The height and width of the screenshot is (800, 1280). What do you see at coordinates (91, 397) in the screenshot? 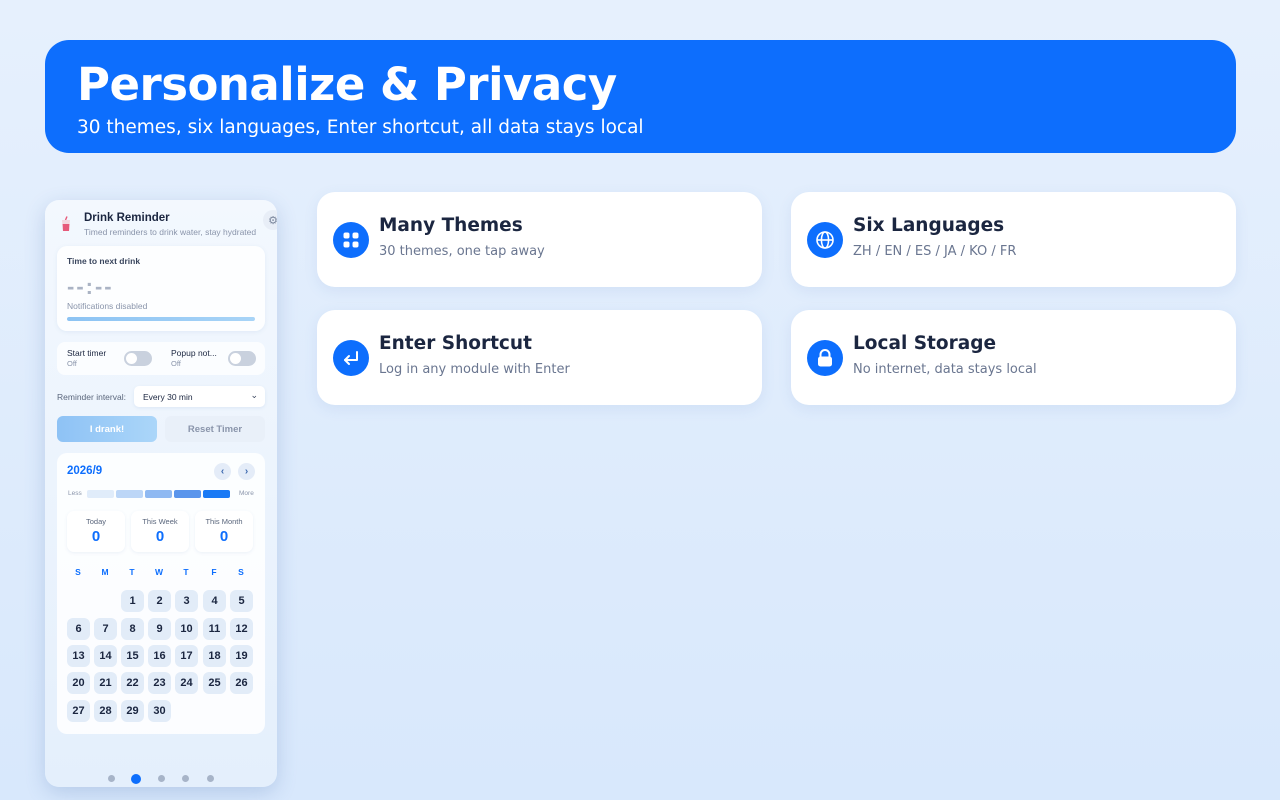
I see `interval-label: Reminder interval:` at bounding box center [91, 397].